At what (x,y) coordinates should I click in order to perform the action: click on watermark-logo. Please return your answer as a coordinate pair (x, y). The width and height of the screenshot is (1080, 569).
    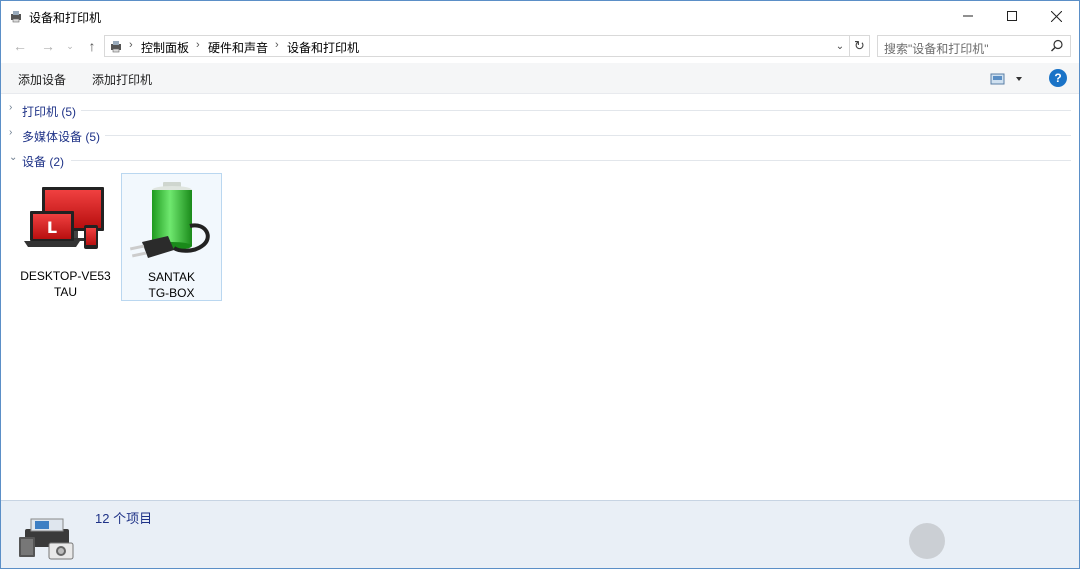
    Looking at the image, I should click on (927, 541).